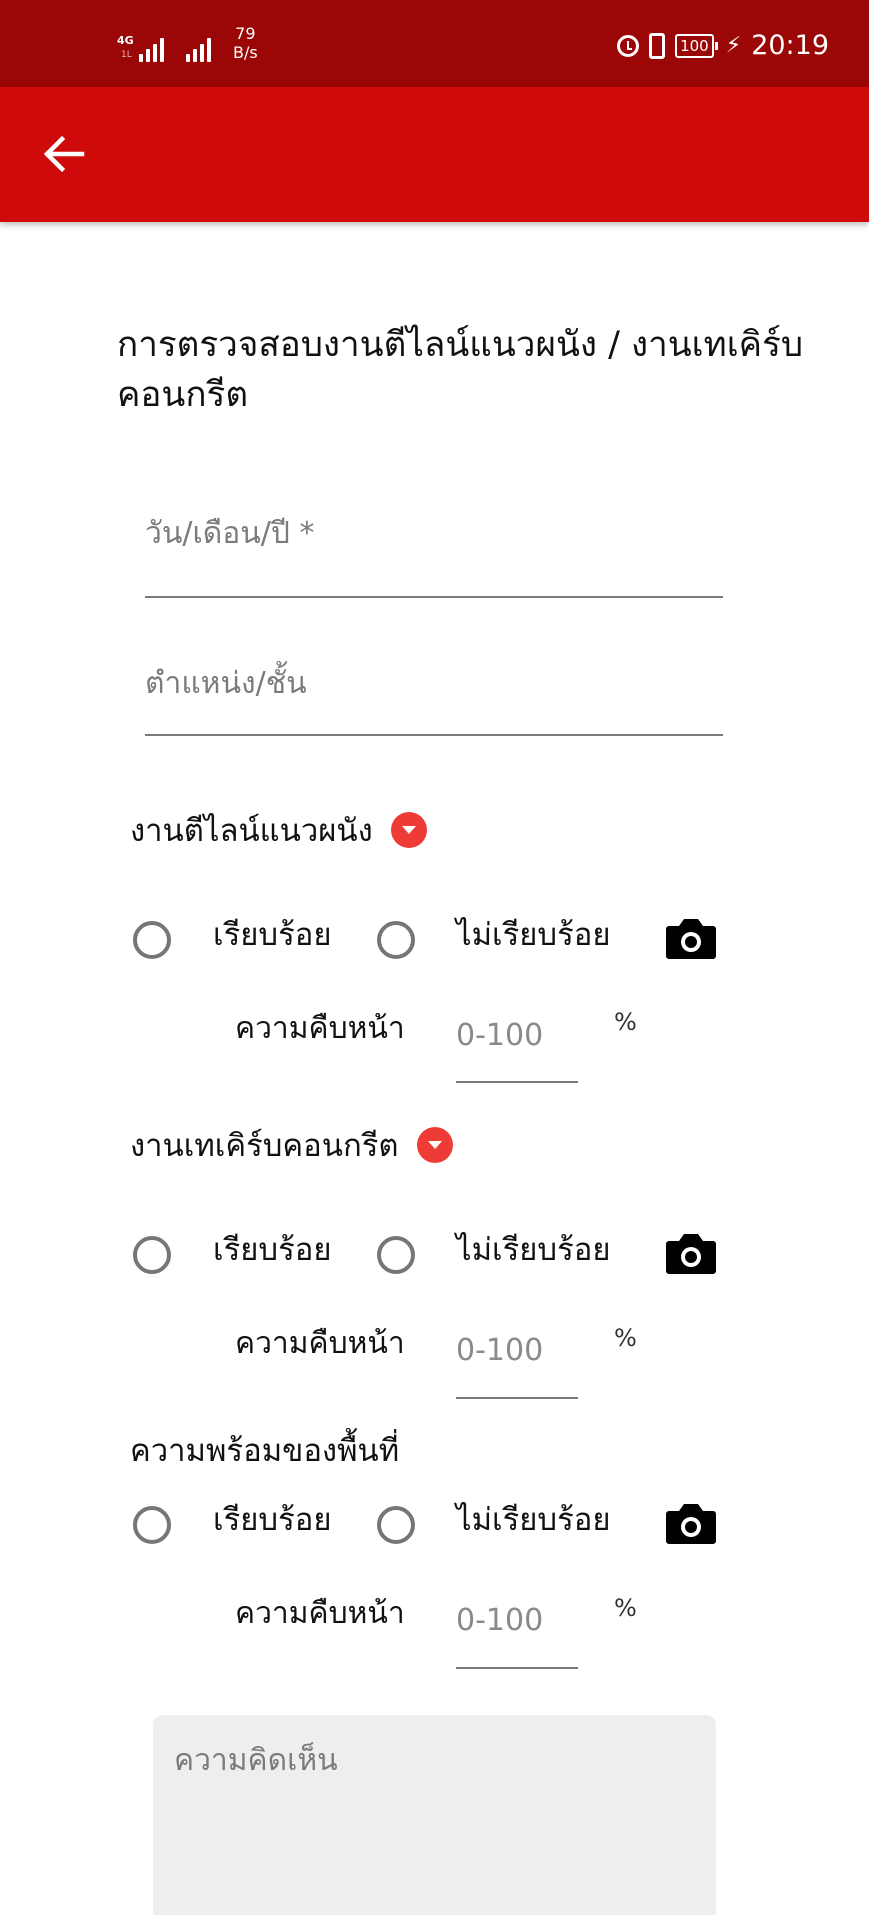 The height and width of the screenshot is (1915, 869). Describe the element at coordinates (500, 1350) in the screenshot. I see `section-2-progress-placeholder: 0-100` at that location.